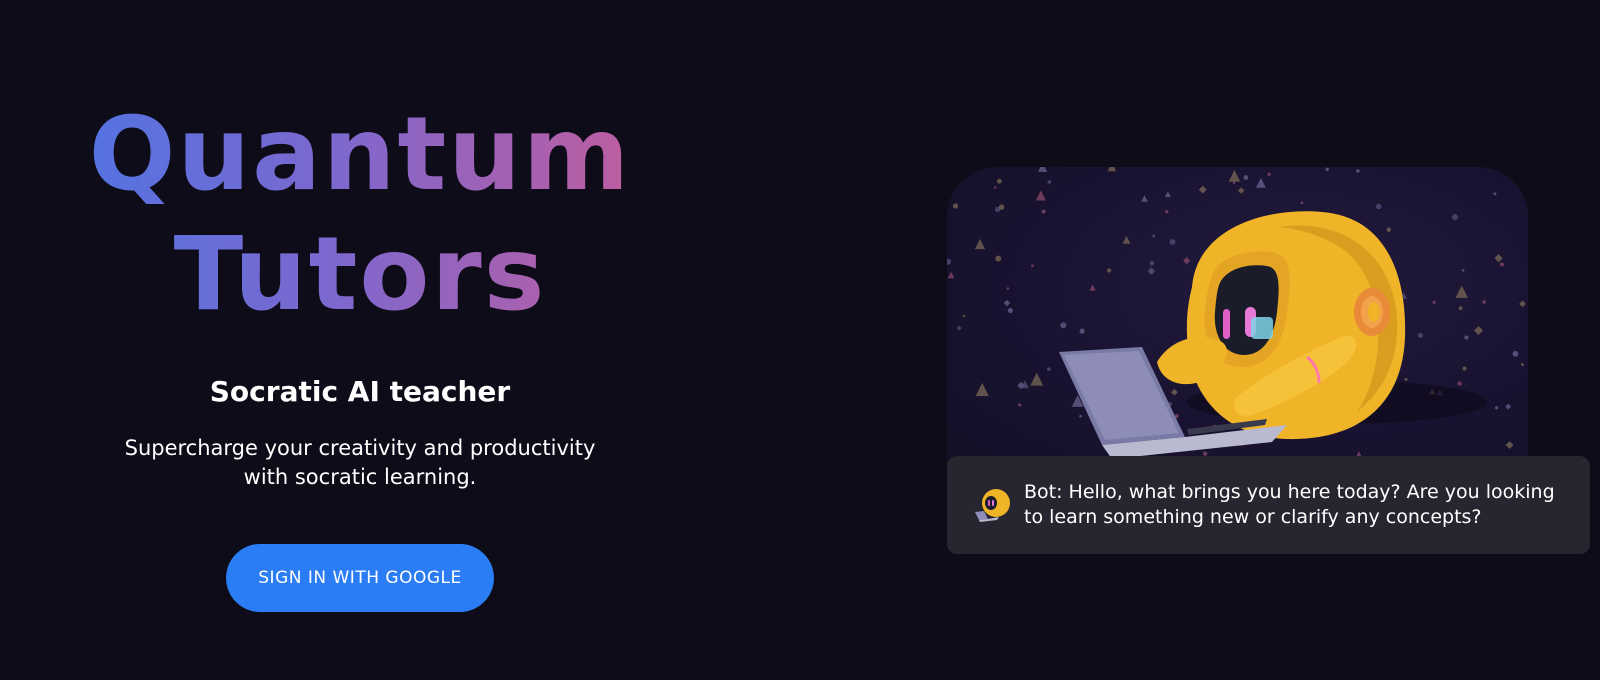 This screenshot has width=1600, height=680. Describe the element at coordinates (360, 578) in the screenshot. I see `sign-in-with-google-button: SIGN IN WITH GOOGLE` at that location.